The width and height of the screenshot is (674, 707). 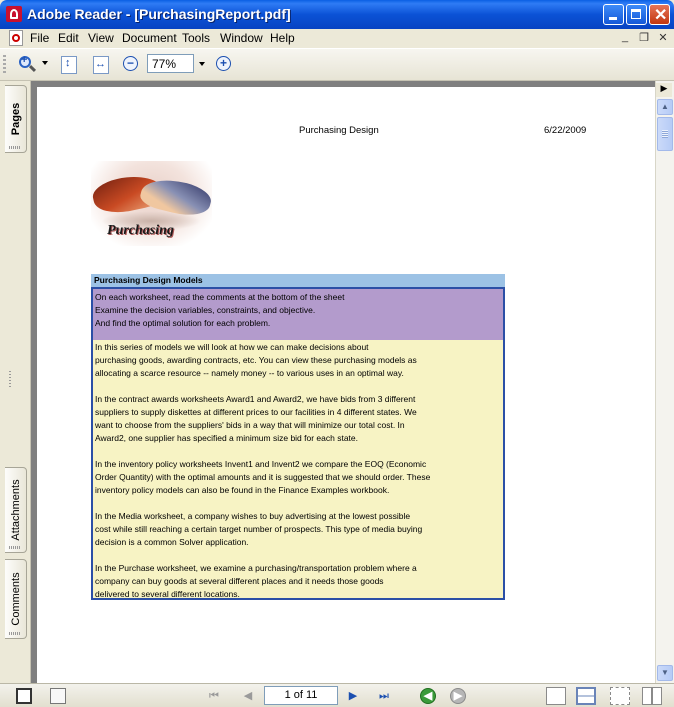 I want to click on panel-splitter-grip, so click(x=10, y=379).